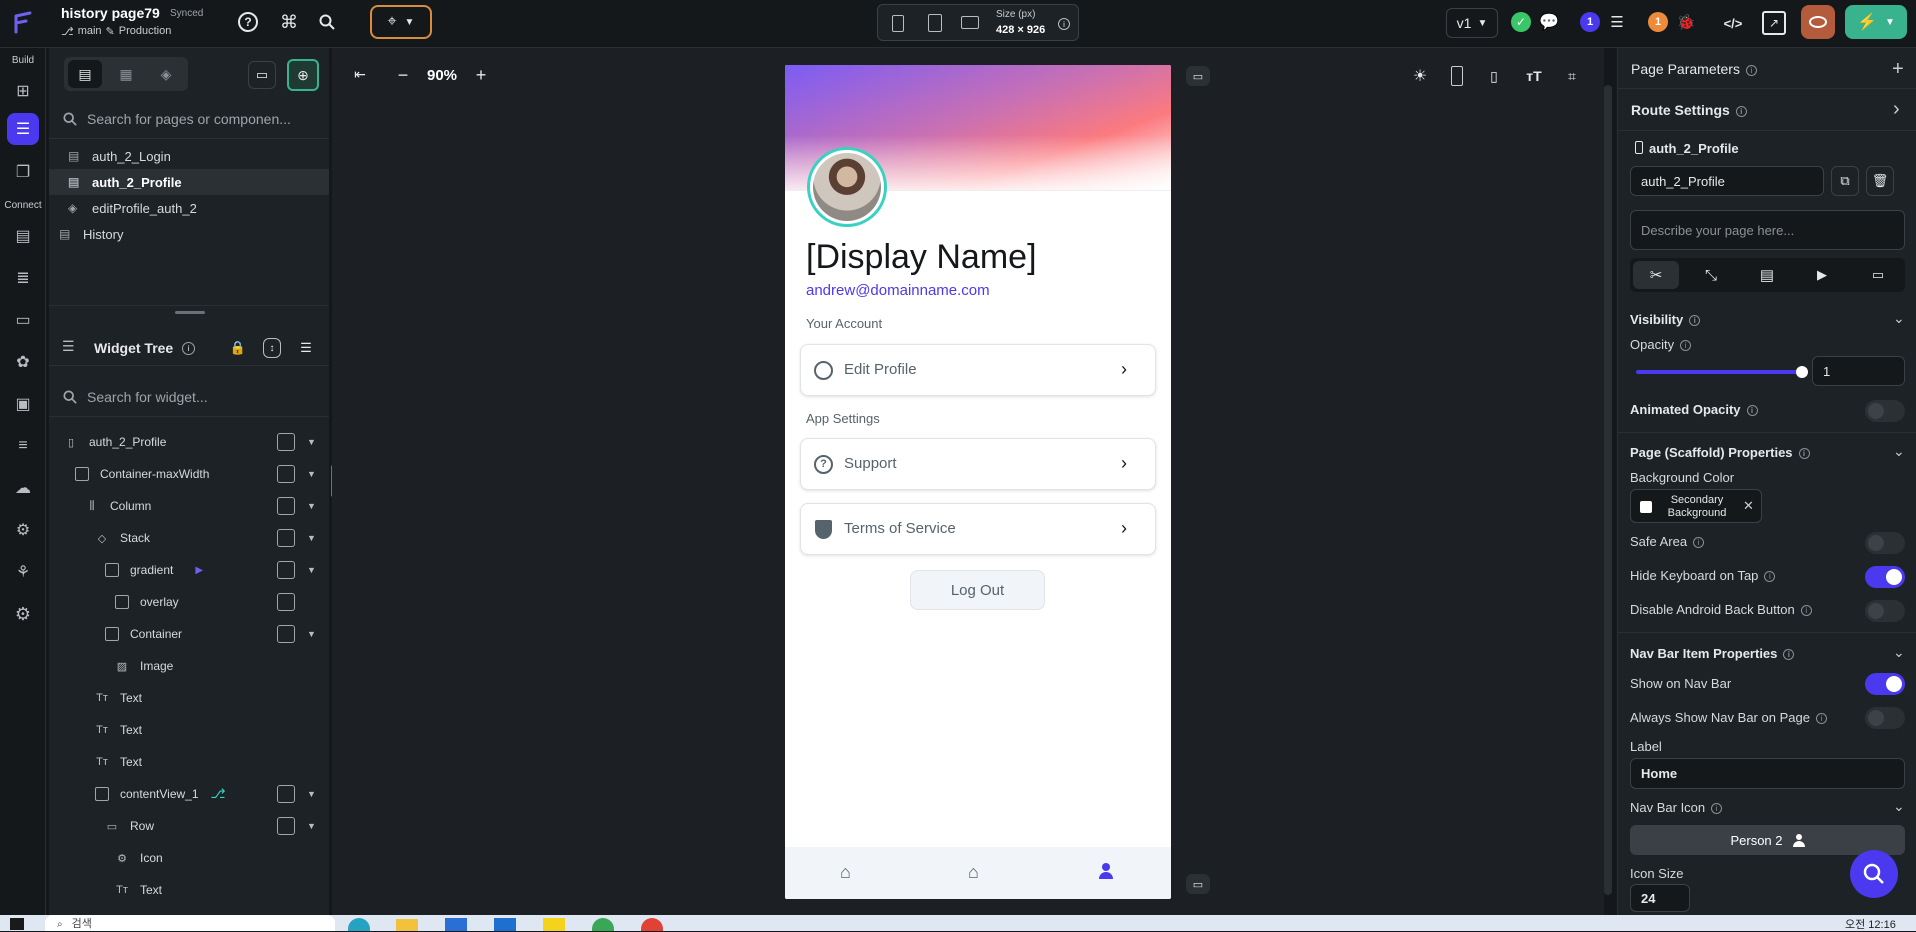 This screenshot has width=1916, height=932. I want to click on widget-tree-item: ▨ Image, so click(189, 666).